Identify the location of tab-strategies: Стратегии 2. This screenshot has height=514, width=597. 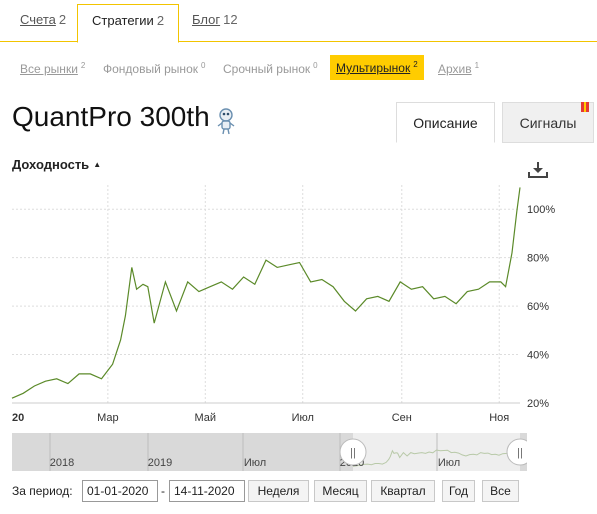
(128, 23).